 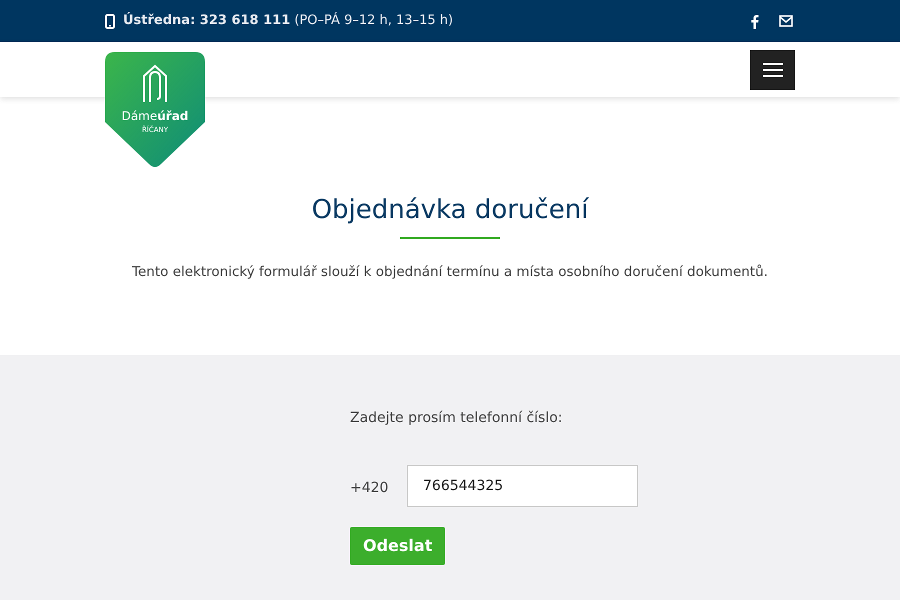 What do you see at coordinates (288, 20) in the screenshot?
I see `phone-info: Ústředna: 323 618 111 (PO–PÁ 9–12 h, 13–15 h)` at bounding box center [288, 20].